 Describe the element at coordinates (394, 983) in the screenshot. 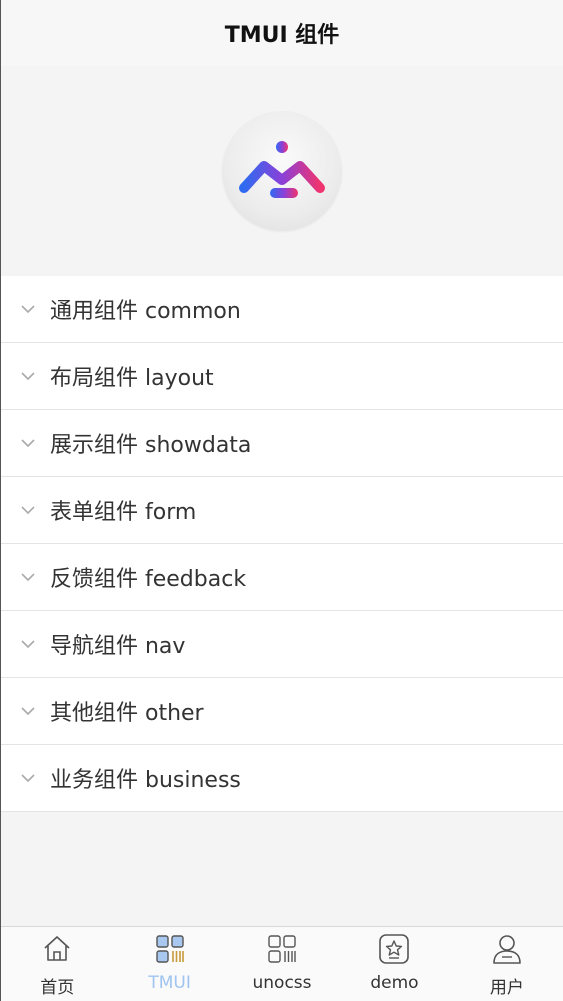

I see `tab-label: demo` at that location.